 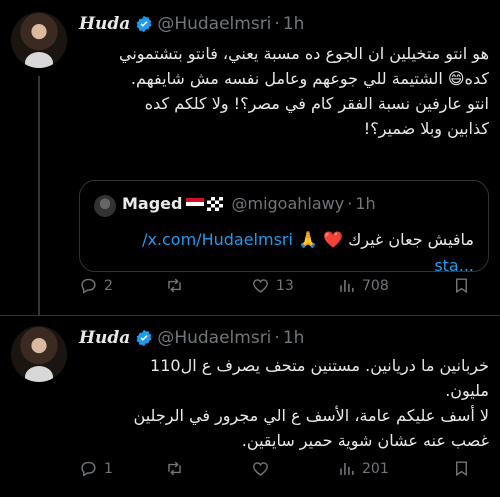 I want to click on egypt-flag-icon, so click(x=195, y=203).